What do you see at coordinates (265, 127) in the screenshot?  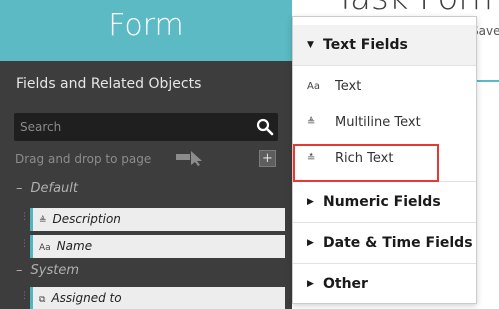 I see `search-icon` at bounding box center [265, 127].